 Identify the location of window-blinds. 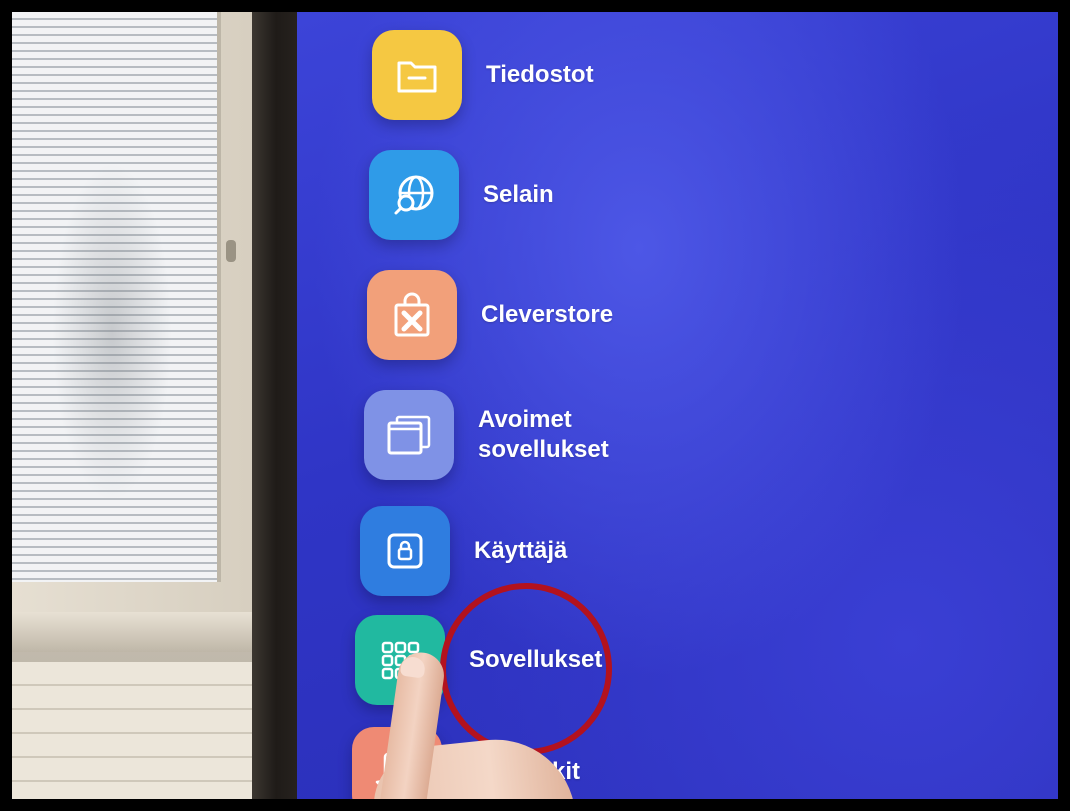
(116, 297).